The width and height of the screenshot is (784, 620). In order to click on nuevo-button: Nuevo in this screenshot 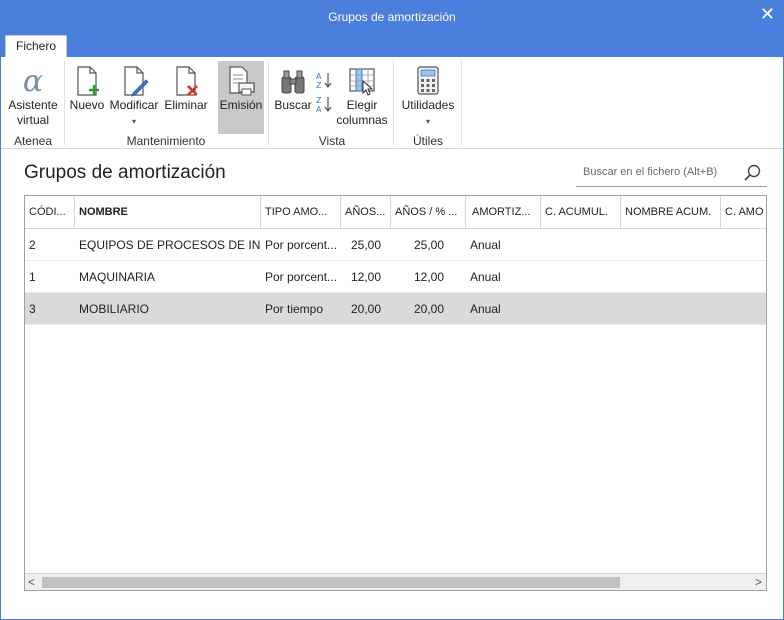, I will do `click(87, 95)`.